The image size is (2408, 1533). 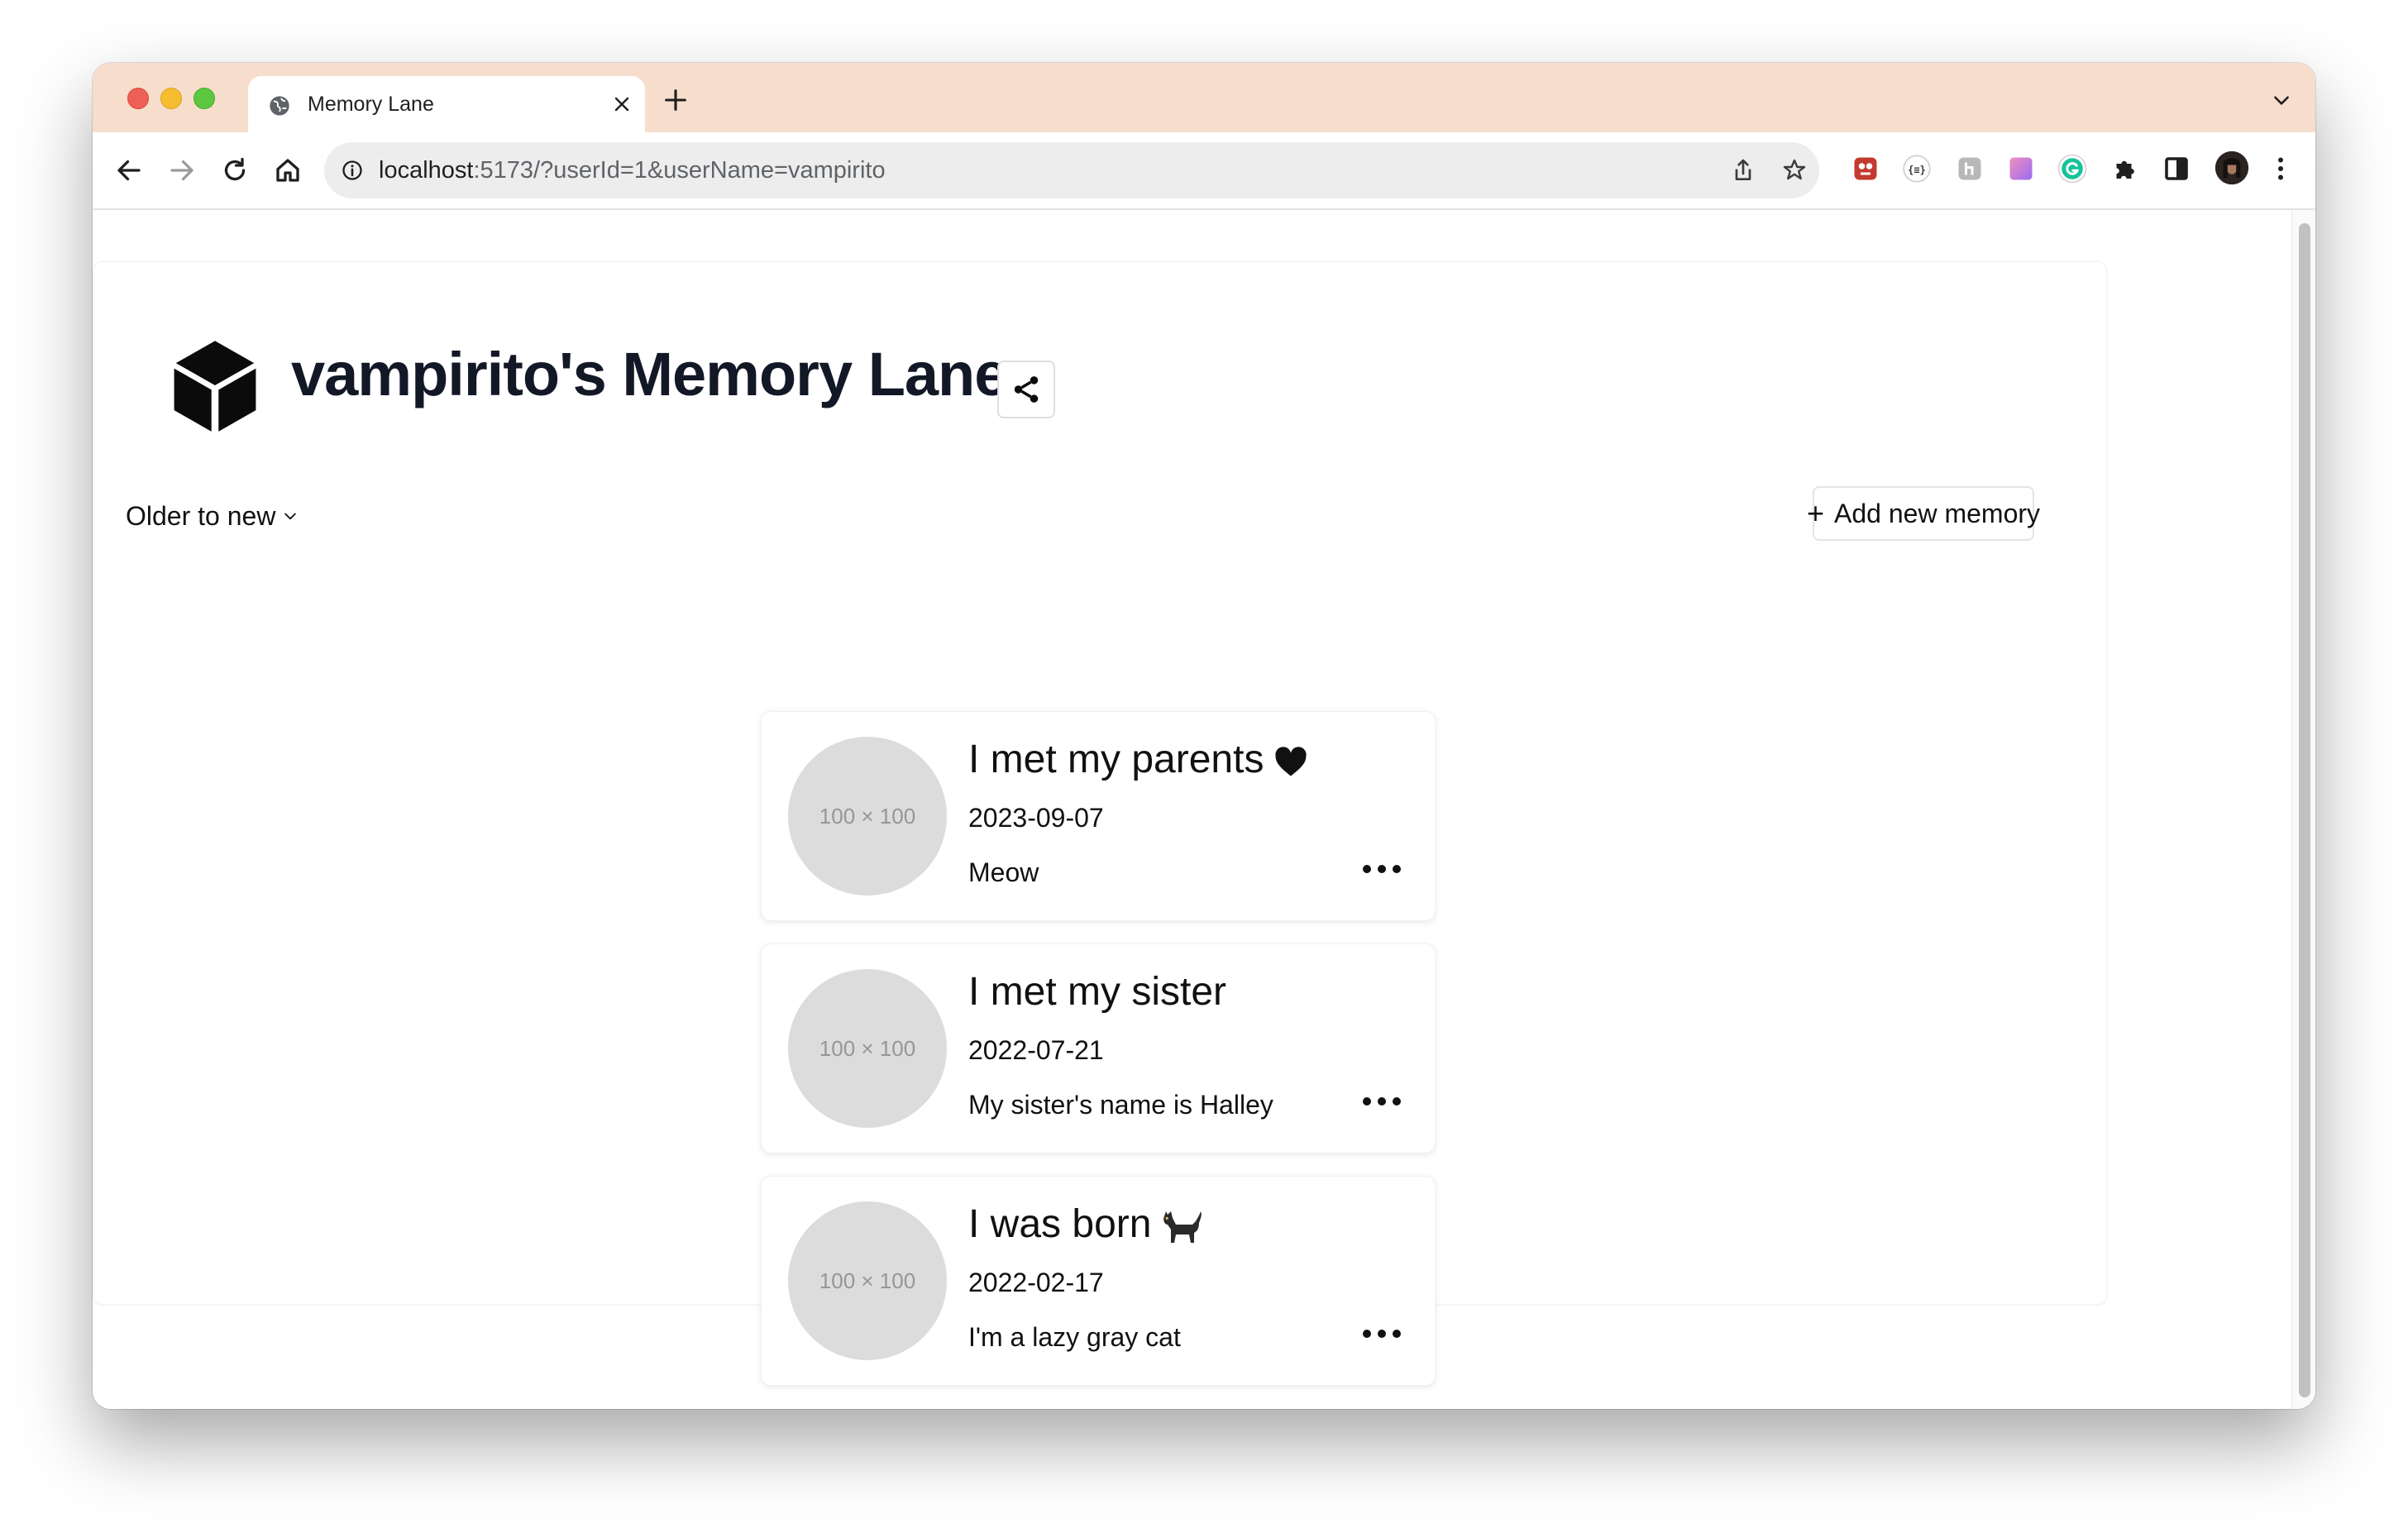 What do you see at coordinates (426, 170) in the screenshot?
I see `url-host: localhost` at bounding box center [426, 170].